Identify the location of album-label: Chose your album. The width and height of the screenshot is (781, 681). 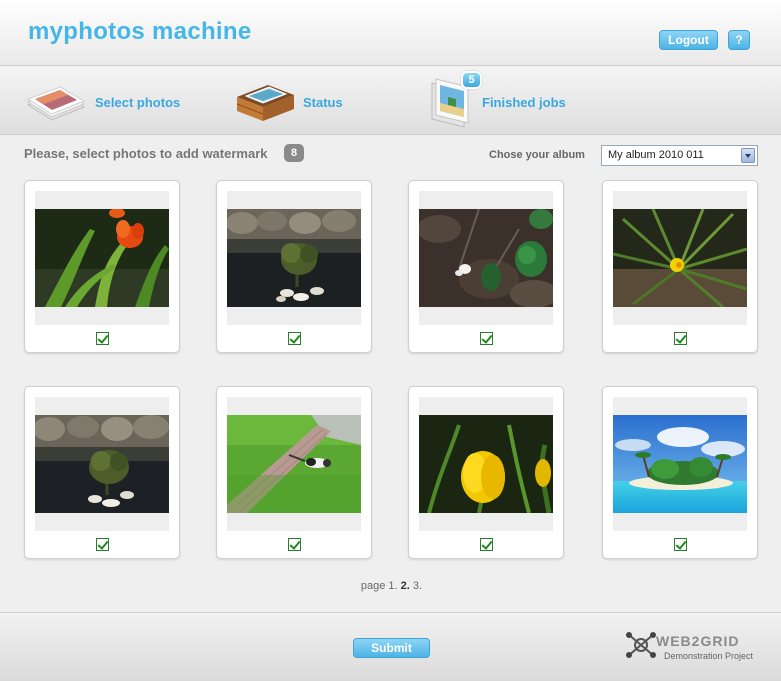
(537, 155).